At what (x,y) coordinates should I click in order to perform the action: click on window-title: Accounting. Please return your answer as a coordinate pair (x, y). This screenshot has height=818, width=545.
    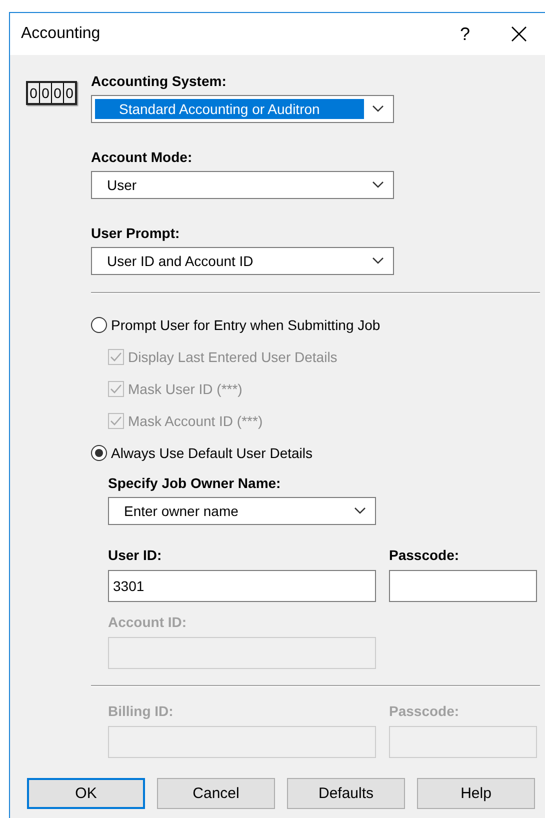
    Looking at the image, I should click on (61, 34).